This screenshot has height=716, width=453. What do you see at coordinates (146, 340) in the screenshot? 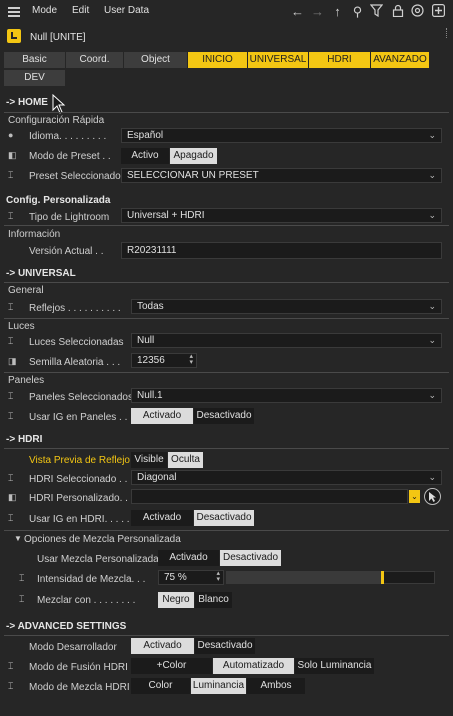
I see `luces-selected-value: Null` at bounding box center [146, 340].